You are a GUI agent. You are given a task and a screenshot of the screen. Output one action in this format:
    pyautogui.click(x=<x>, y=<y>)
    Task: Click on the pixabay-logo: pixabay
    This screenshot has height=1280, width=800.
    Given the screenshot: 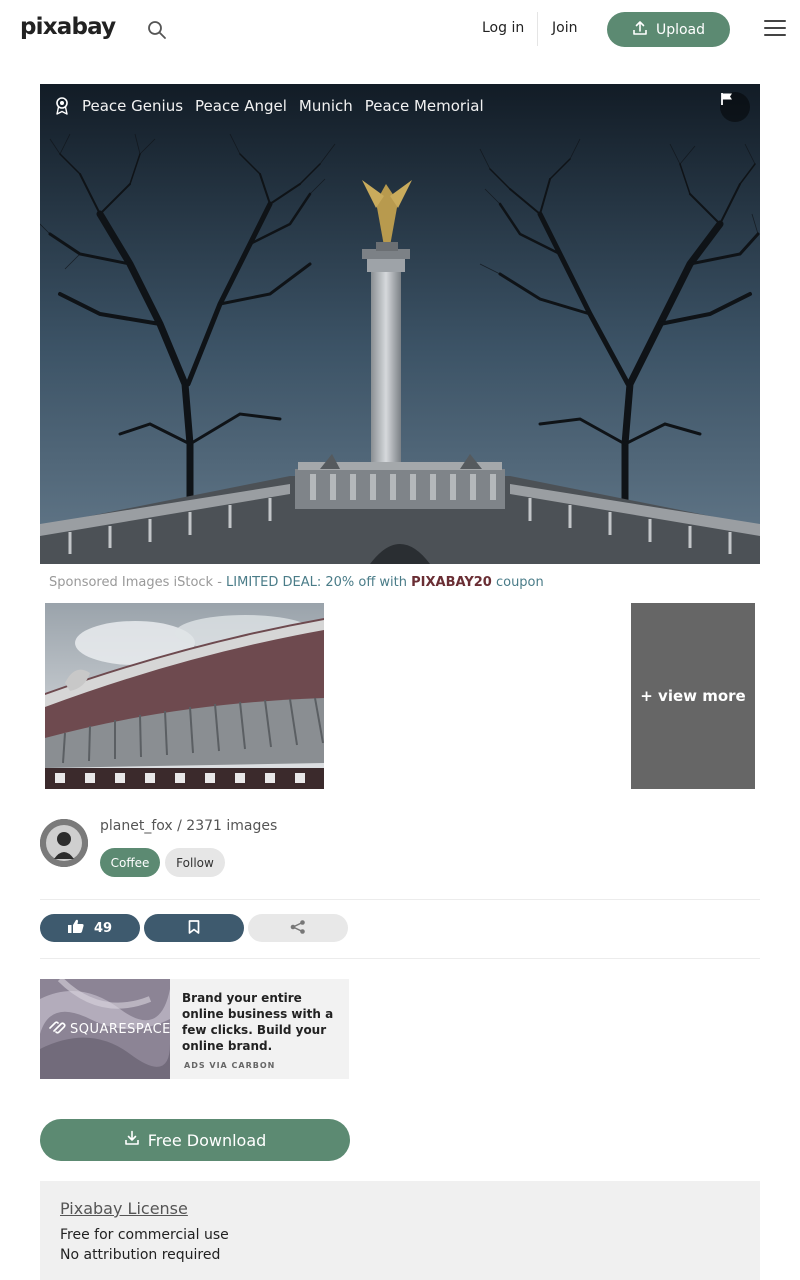 What is the action you would take?
    pyautogui.click(x=68, y=27)
    